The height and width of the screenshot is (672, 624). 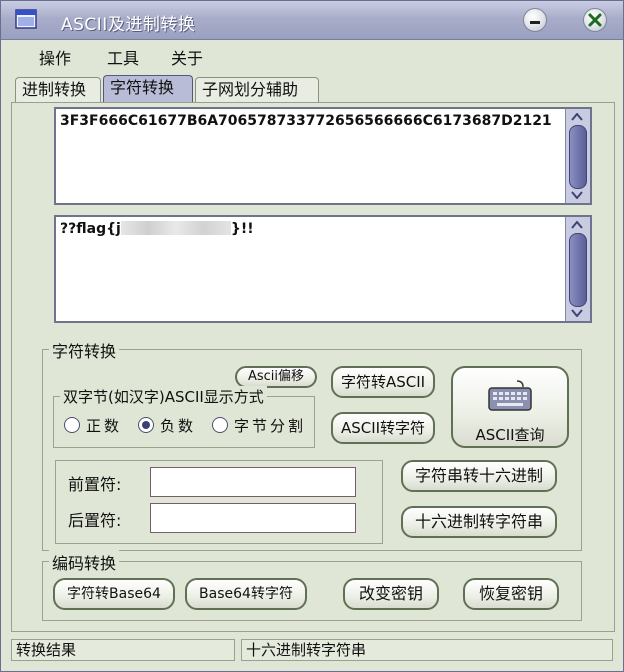 I want to click on menu-operate: 操作, so click(x=55, y=57).